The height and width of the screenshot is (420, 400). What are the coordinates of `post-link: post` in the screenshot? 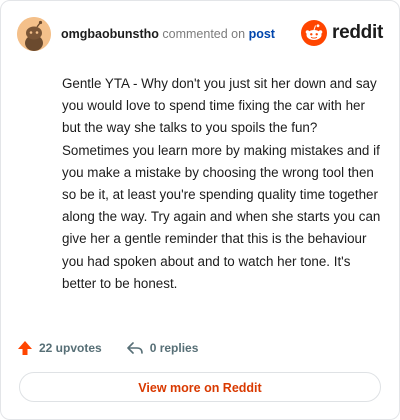 It's located at (262, 34).